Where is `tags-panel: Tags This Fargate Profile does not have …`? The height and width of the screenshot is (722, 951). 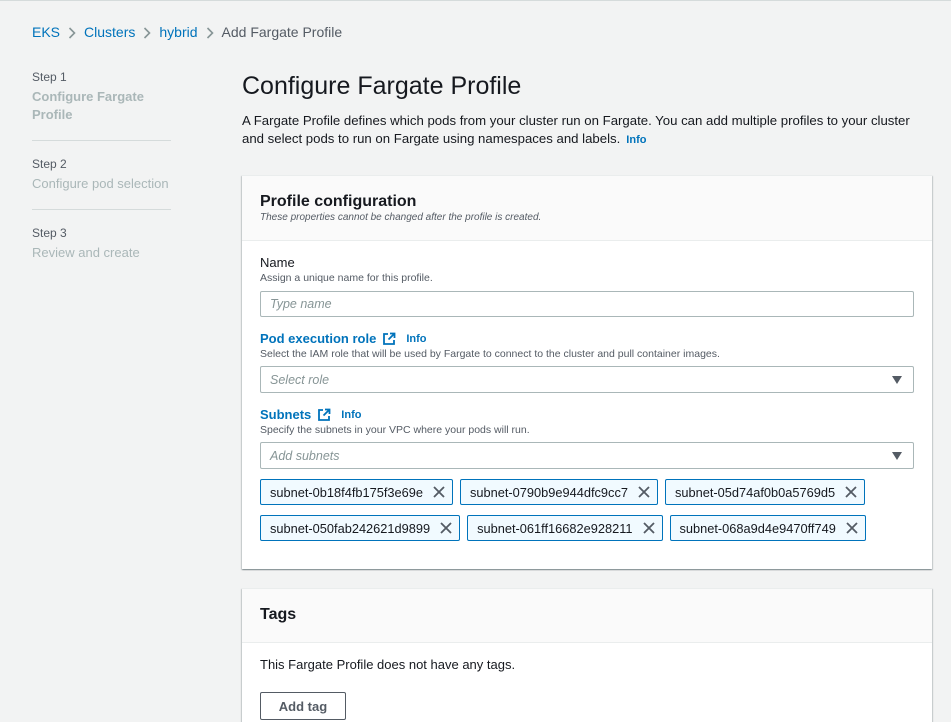
tags-panel: Tags This Fargate Profile does not have … is located at coordinates (587, 655).